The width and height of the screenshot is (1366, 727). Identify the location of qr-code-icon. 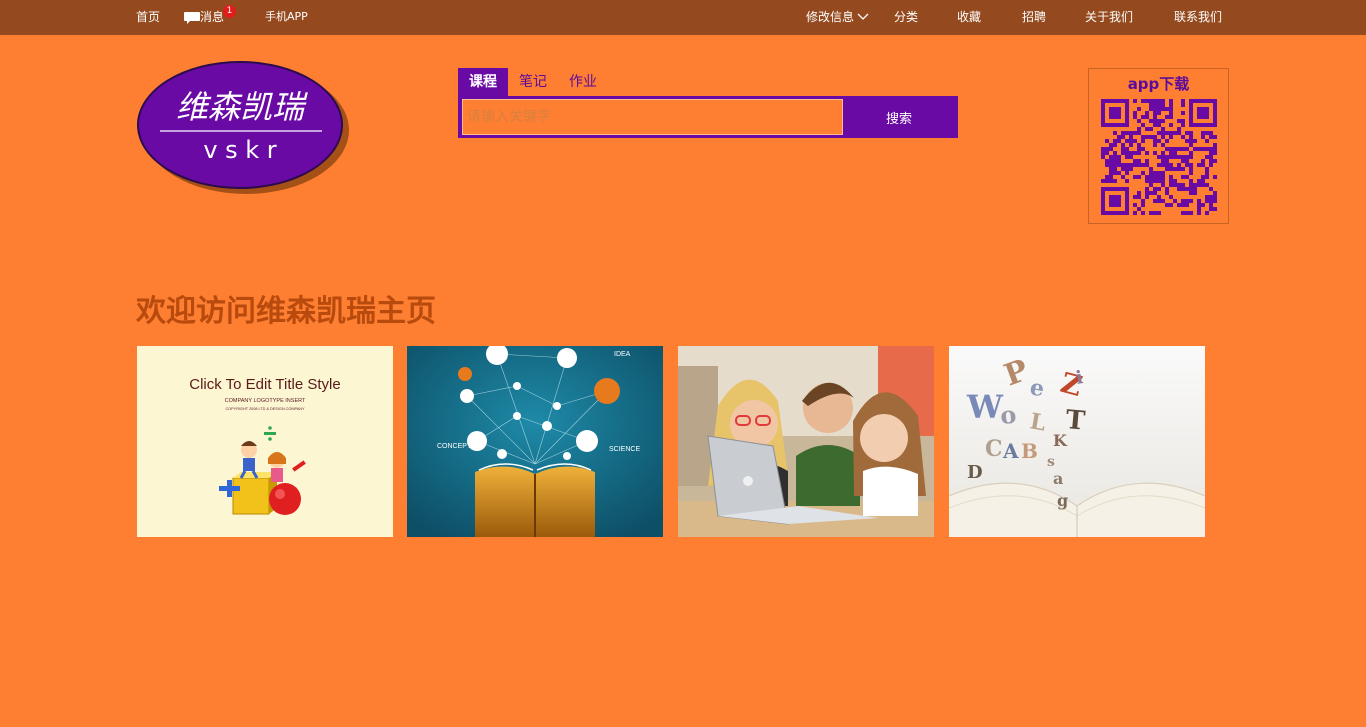
(1159, 157).